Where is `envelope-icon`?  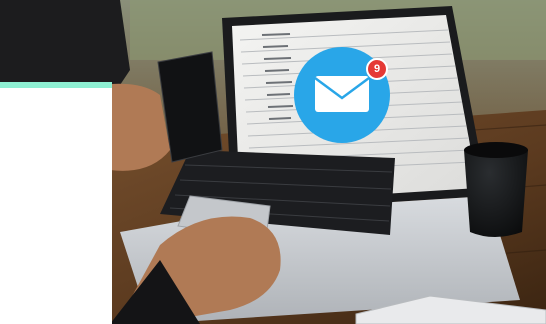 envelope-icon is located at coordinates (342, 94).